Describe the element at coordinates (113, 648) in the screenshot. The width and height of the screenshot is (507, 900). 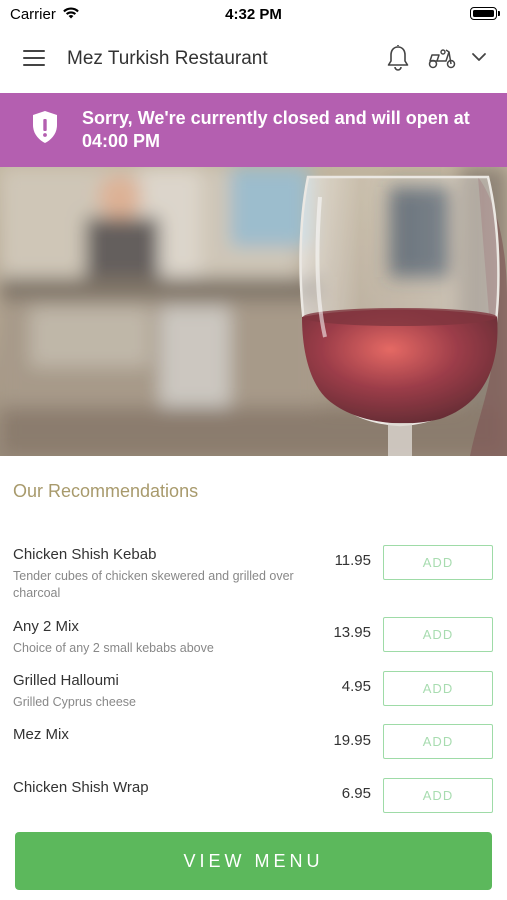
I see `item-description: Choice of any 2 small kebabs above` at that location.